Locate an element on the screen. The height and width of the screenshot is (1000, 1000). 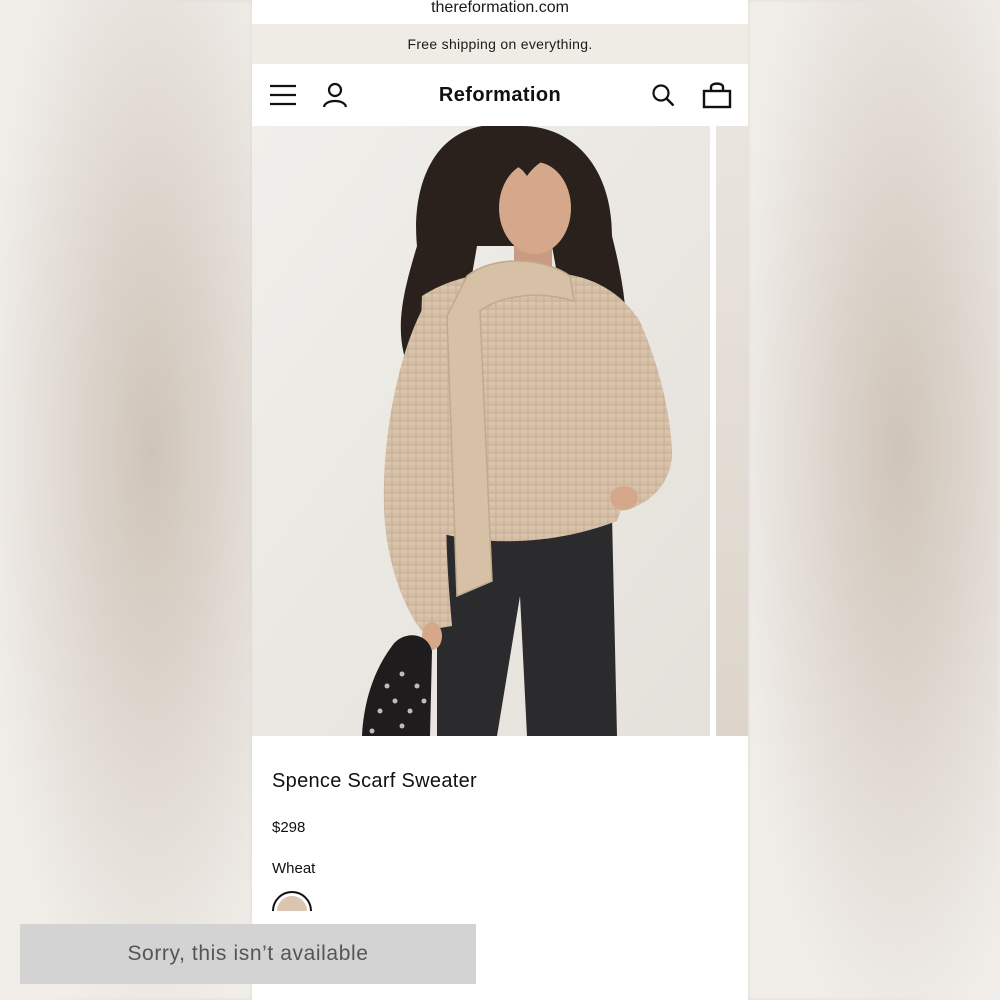
product-title: Spence Scarf Sweater is located at coordinates (374, 781).